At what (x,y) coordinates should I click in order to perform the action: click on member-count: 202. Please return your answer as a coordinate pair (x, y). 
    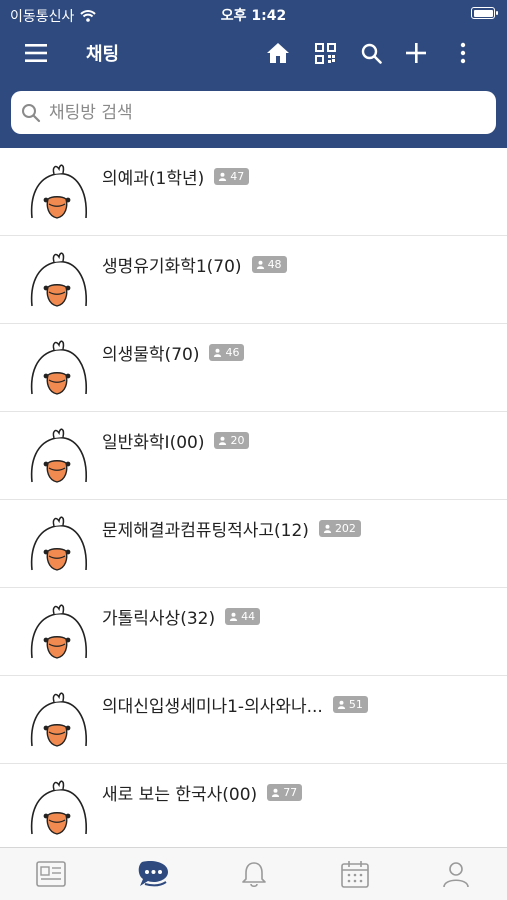
    Looking at the image, I should click on (345, 528).